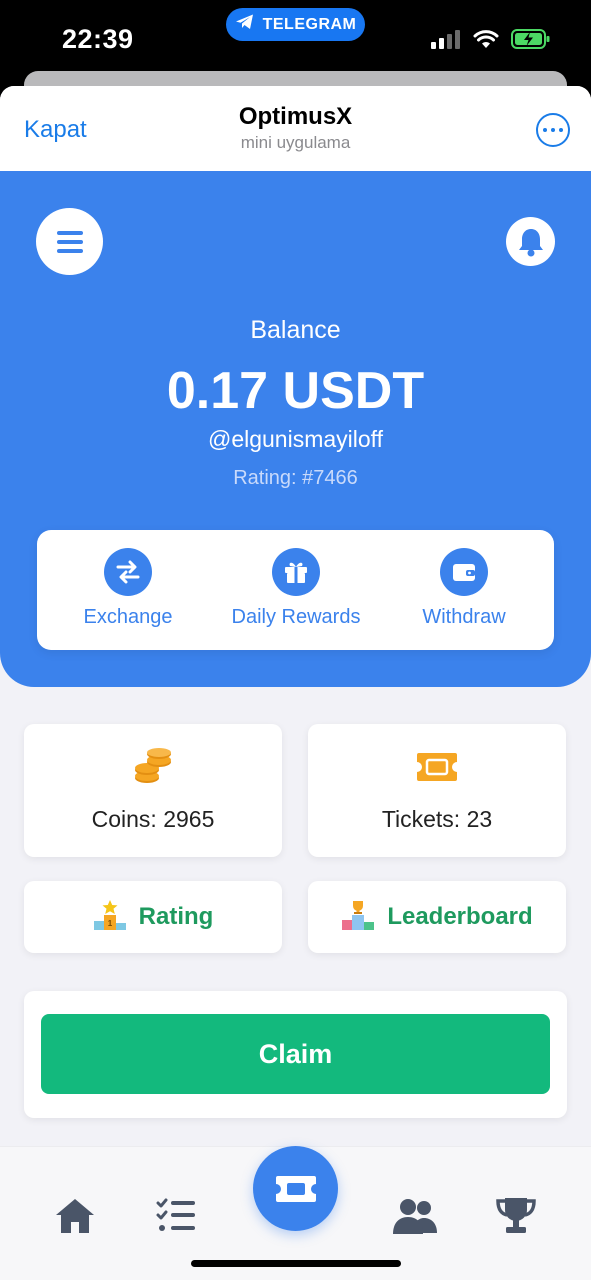  I want to click on gift-icon, so click(296, 572).